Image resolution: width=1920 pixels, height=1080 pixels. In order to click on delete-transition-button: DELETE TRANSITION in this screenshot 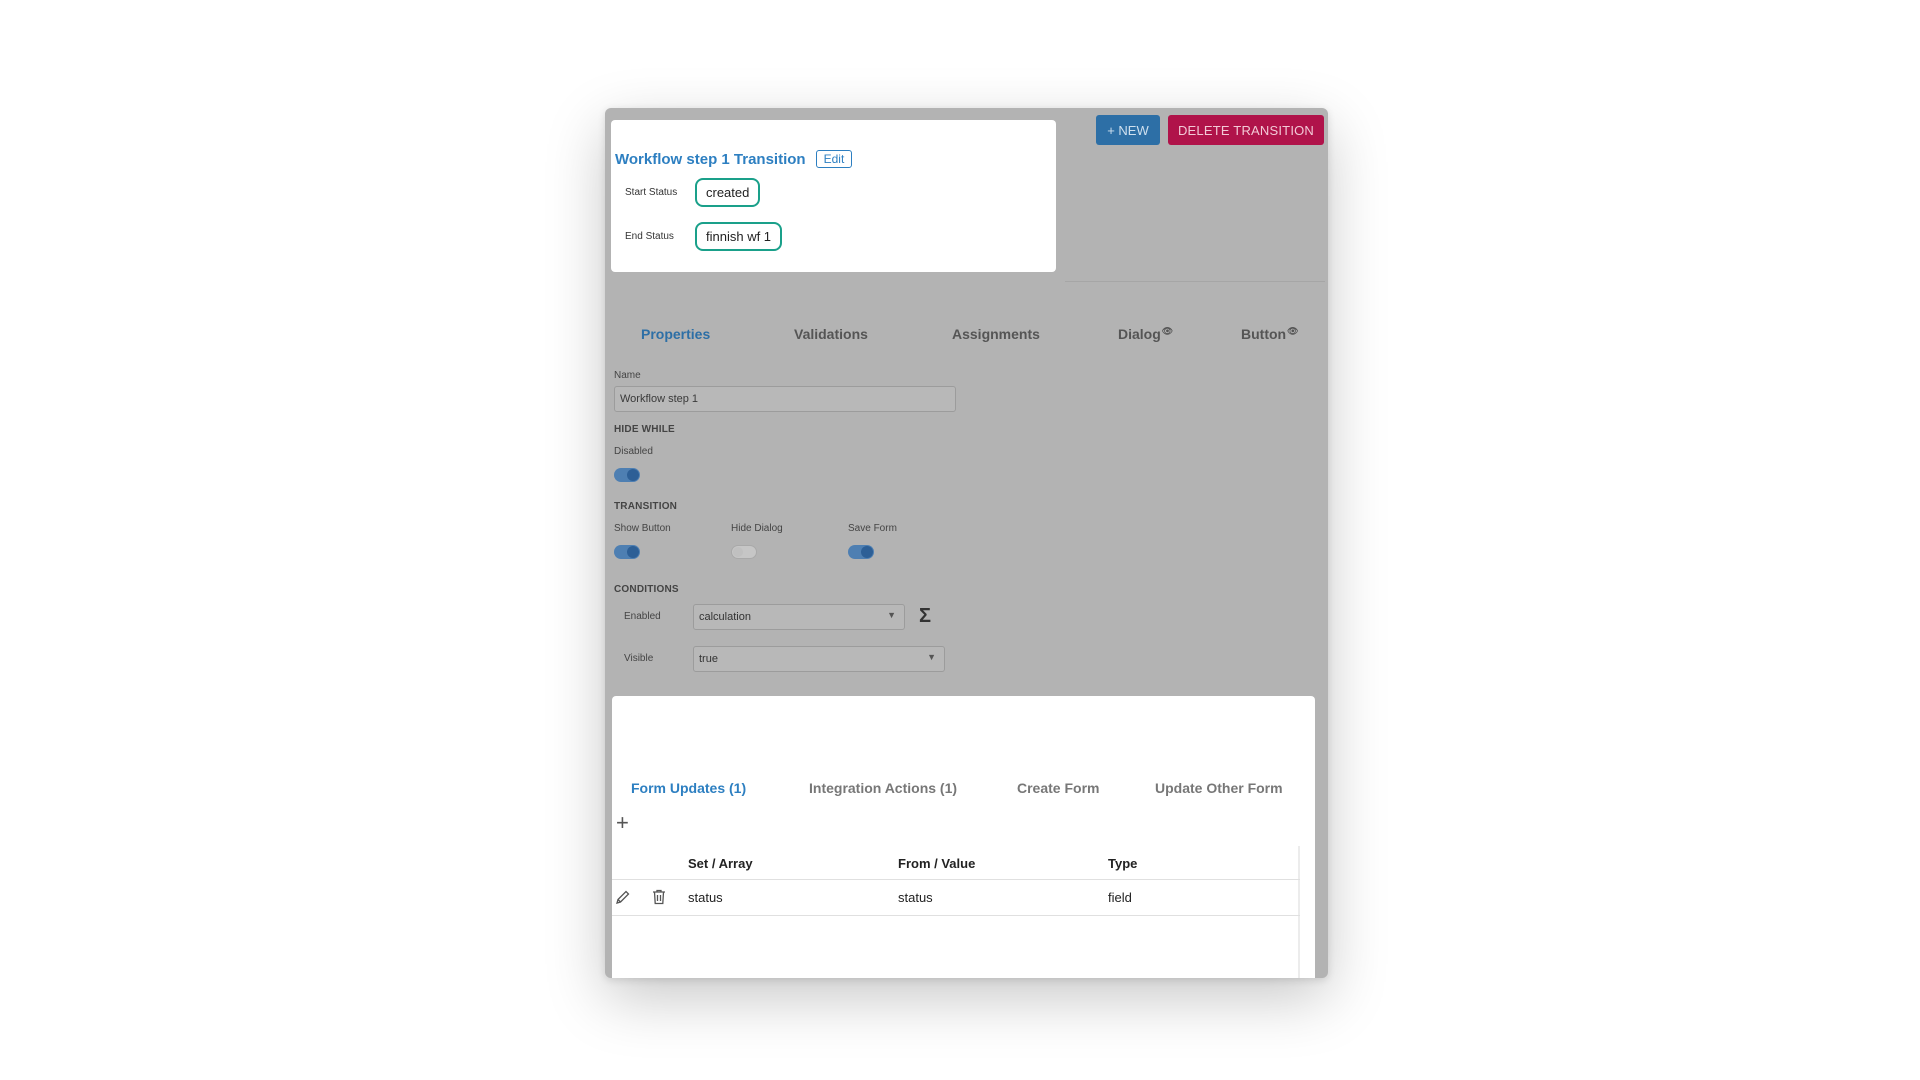, I will do `click(1246, 130)`.